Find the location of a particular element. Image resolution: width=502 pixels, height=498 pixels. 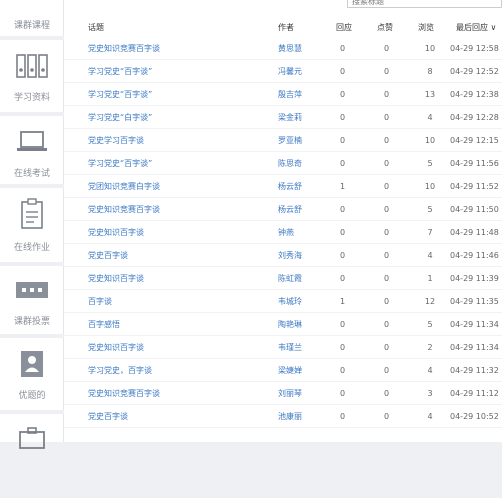

table-row: 党史知识百字谈 钟燕 0 0 7 04-29 11:48 is located at coordinates (283, 232).